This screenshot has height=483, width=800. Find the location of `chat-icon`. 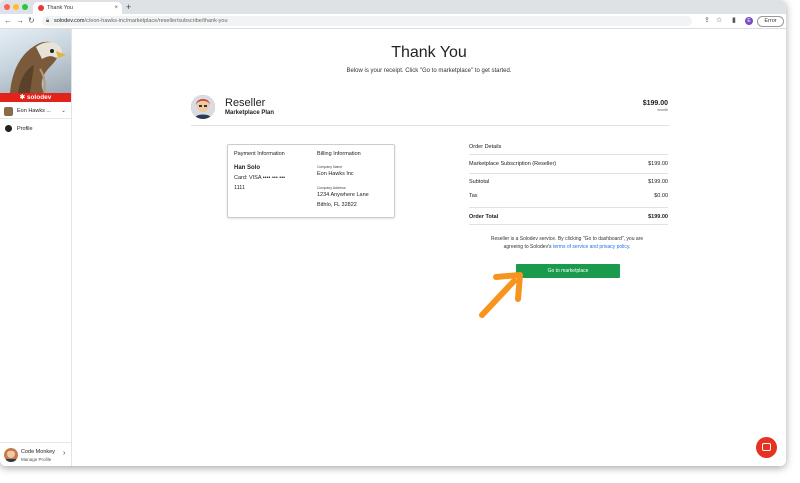

chat-icon is located at coordinates (766, 447).